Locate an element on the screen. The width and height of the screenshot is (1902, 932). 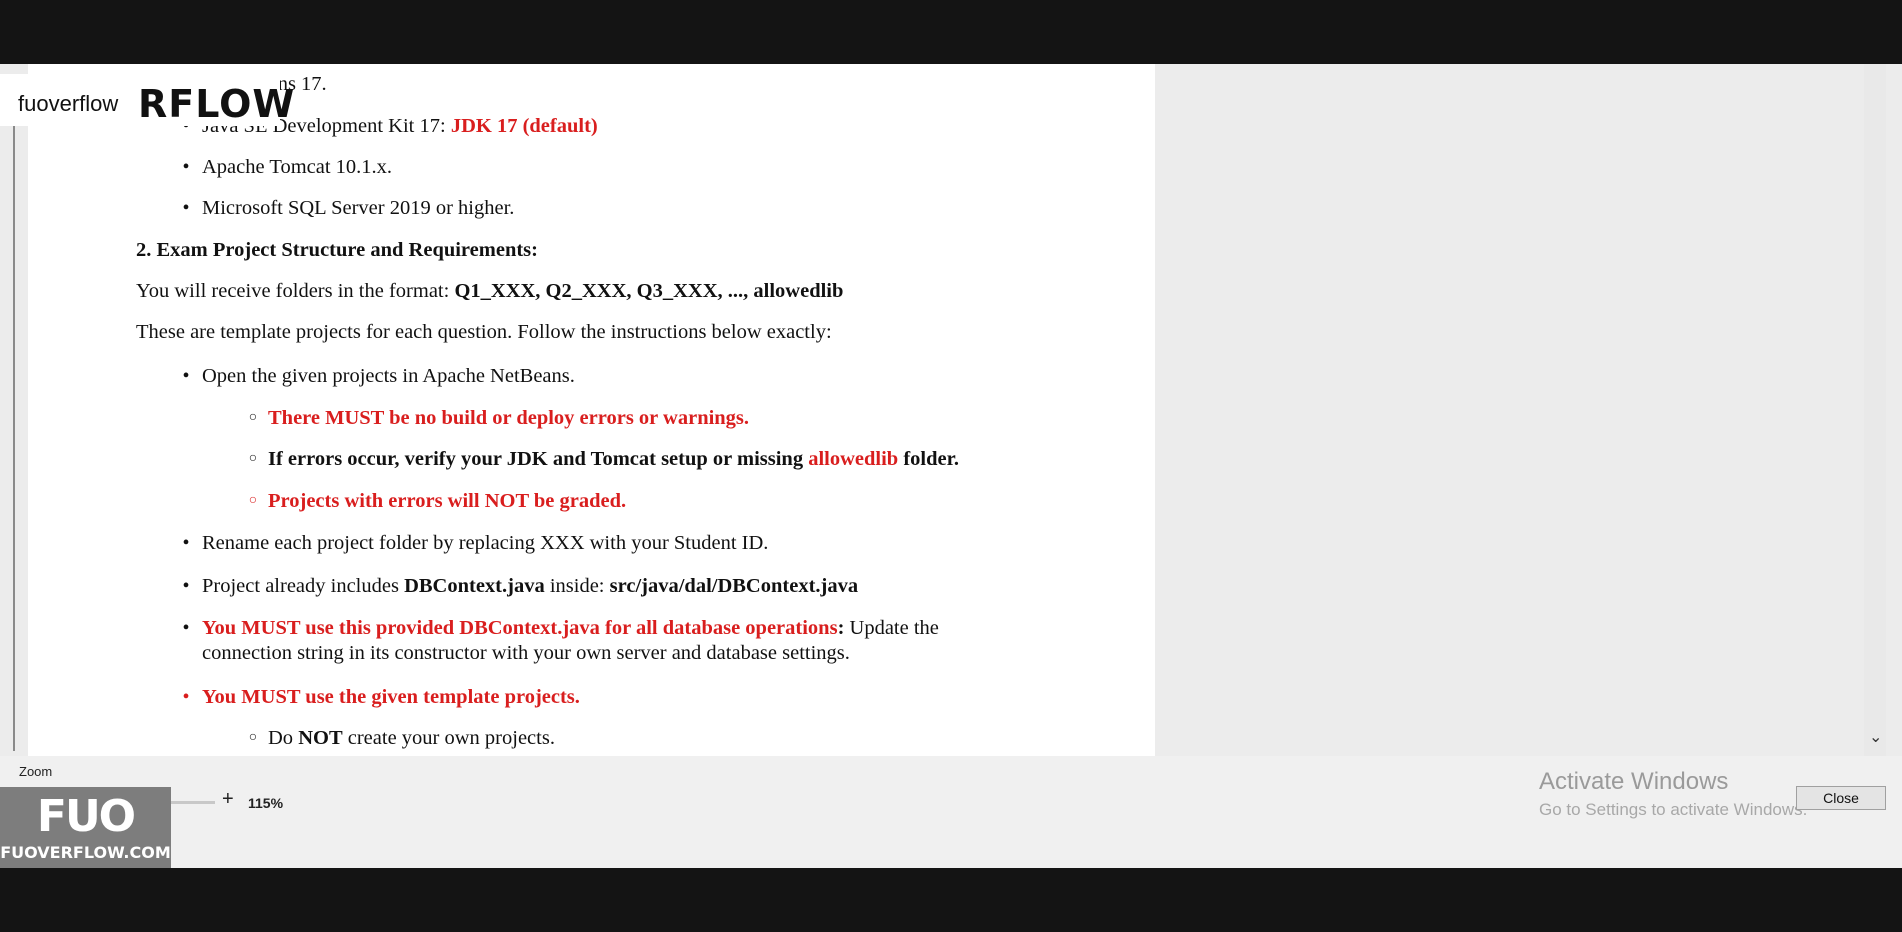
doc-text-run: inside: is located at coordinates (577, 586).